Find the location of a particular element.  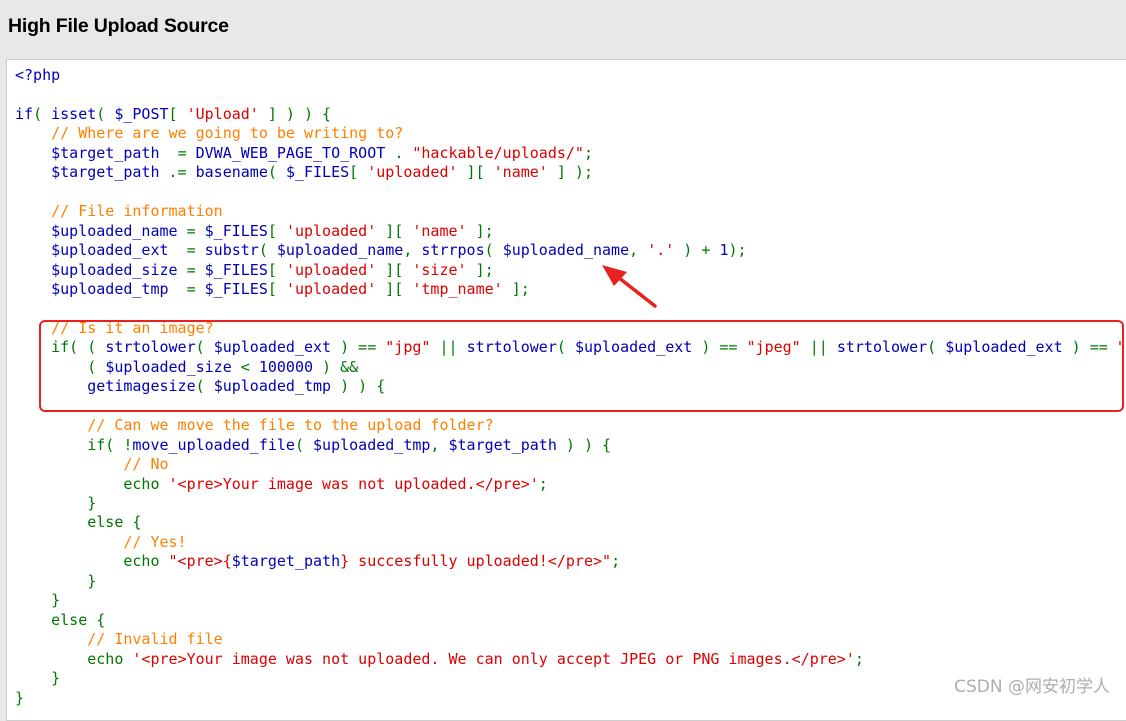

code-token: ) + is located at coordinates (697, 250).